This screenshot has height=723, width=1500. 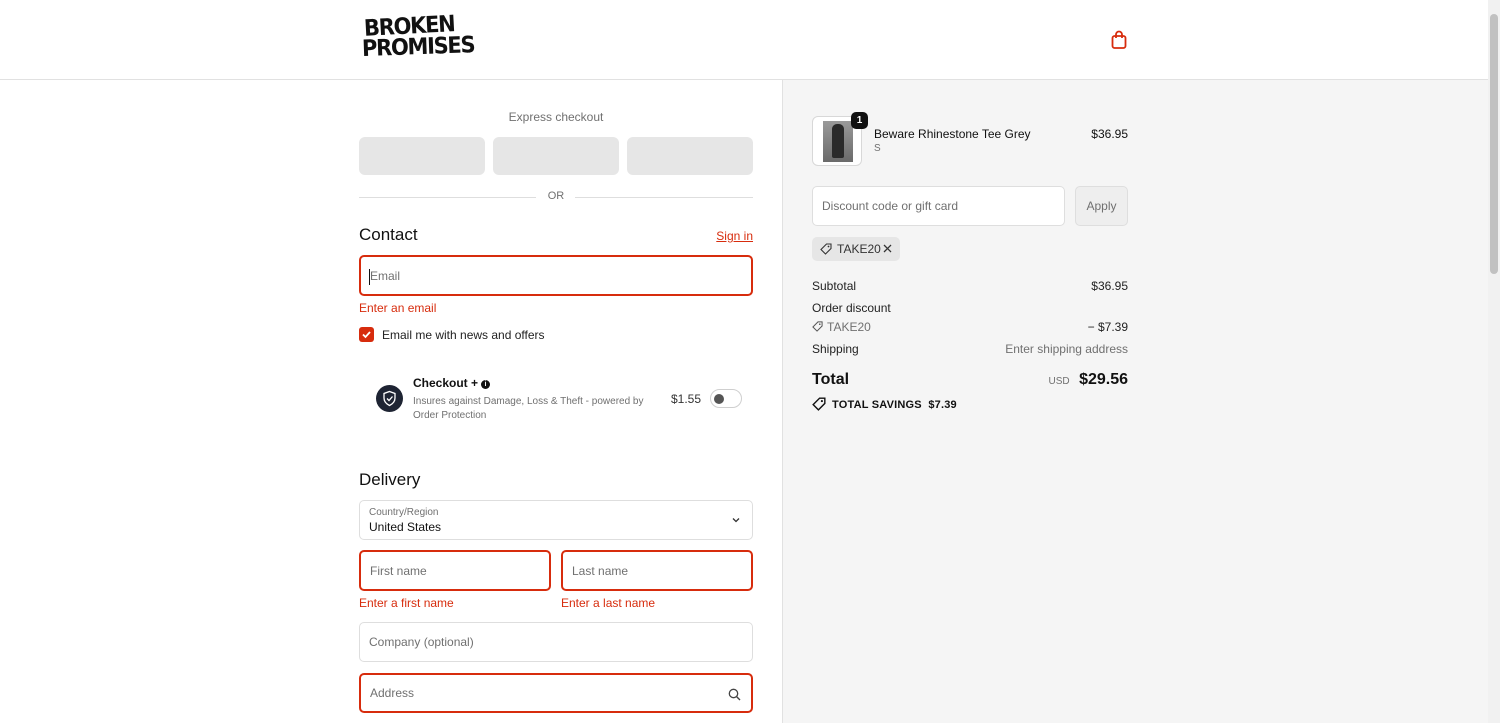 I want to click on quantity-badge: 1, so click(x=859, y=120).